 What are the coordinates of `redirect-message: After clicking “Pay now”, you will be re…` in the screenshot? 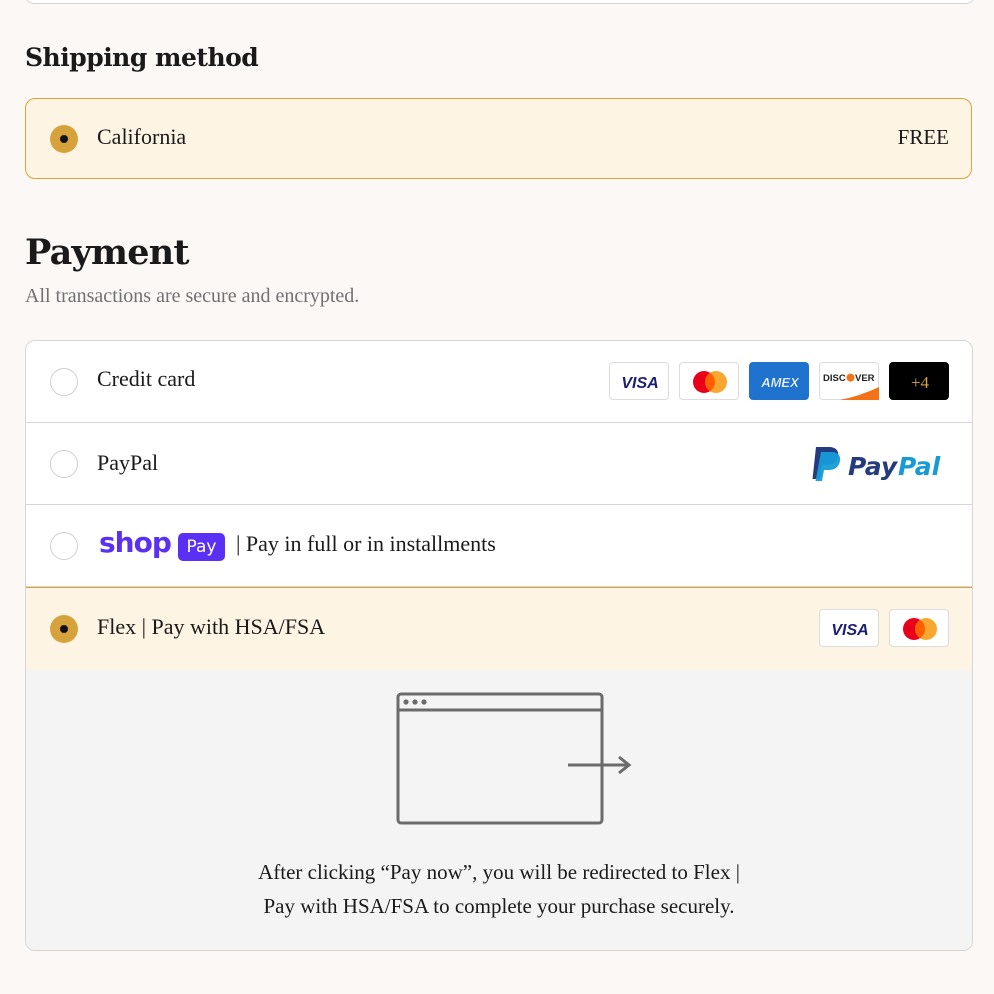 It's located at (499, 889).